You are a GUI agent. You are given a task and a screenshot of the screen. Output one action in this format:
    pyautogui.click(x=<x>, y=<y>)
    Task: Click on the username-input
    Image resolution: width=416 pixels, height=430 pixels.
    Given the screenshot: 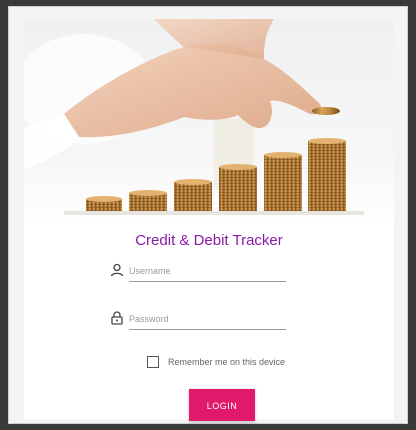 What is the action you would take?
    pyautogui.click(x=207, y=271)
    